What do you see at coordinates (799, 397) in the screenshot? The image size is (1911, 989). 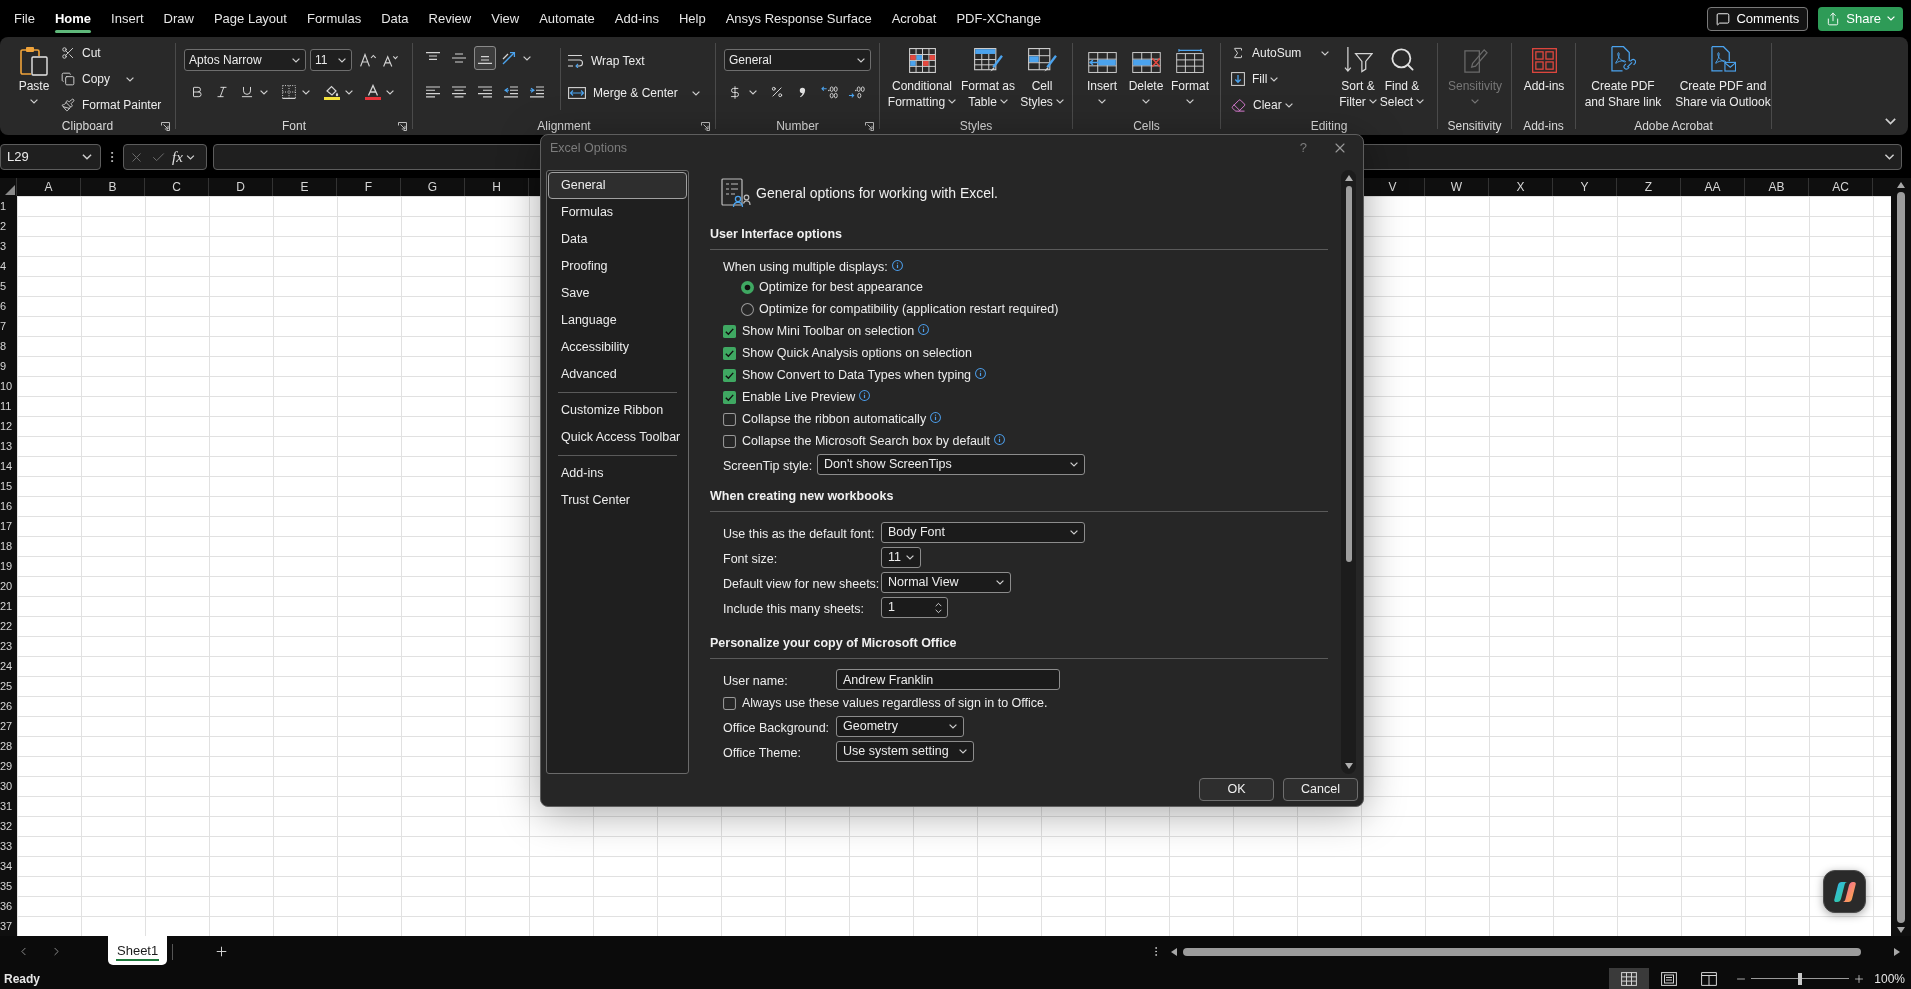 I see `option-label: Enable Live Preview` at bounding box center [799, 397].